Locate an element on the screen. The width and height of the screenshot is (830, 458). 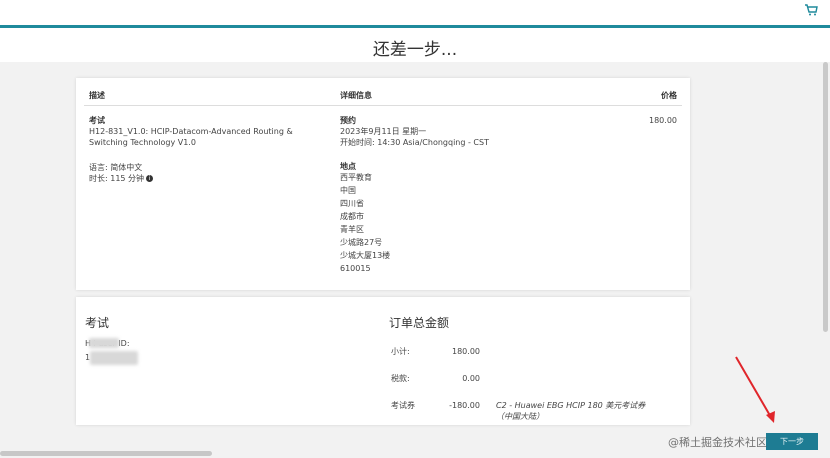
next-step-button: 下一步 is located at coordinates (792, 441).